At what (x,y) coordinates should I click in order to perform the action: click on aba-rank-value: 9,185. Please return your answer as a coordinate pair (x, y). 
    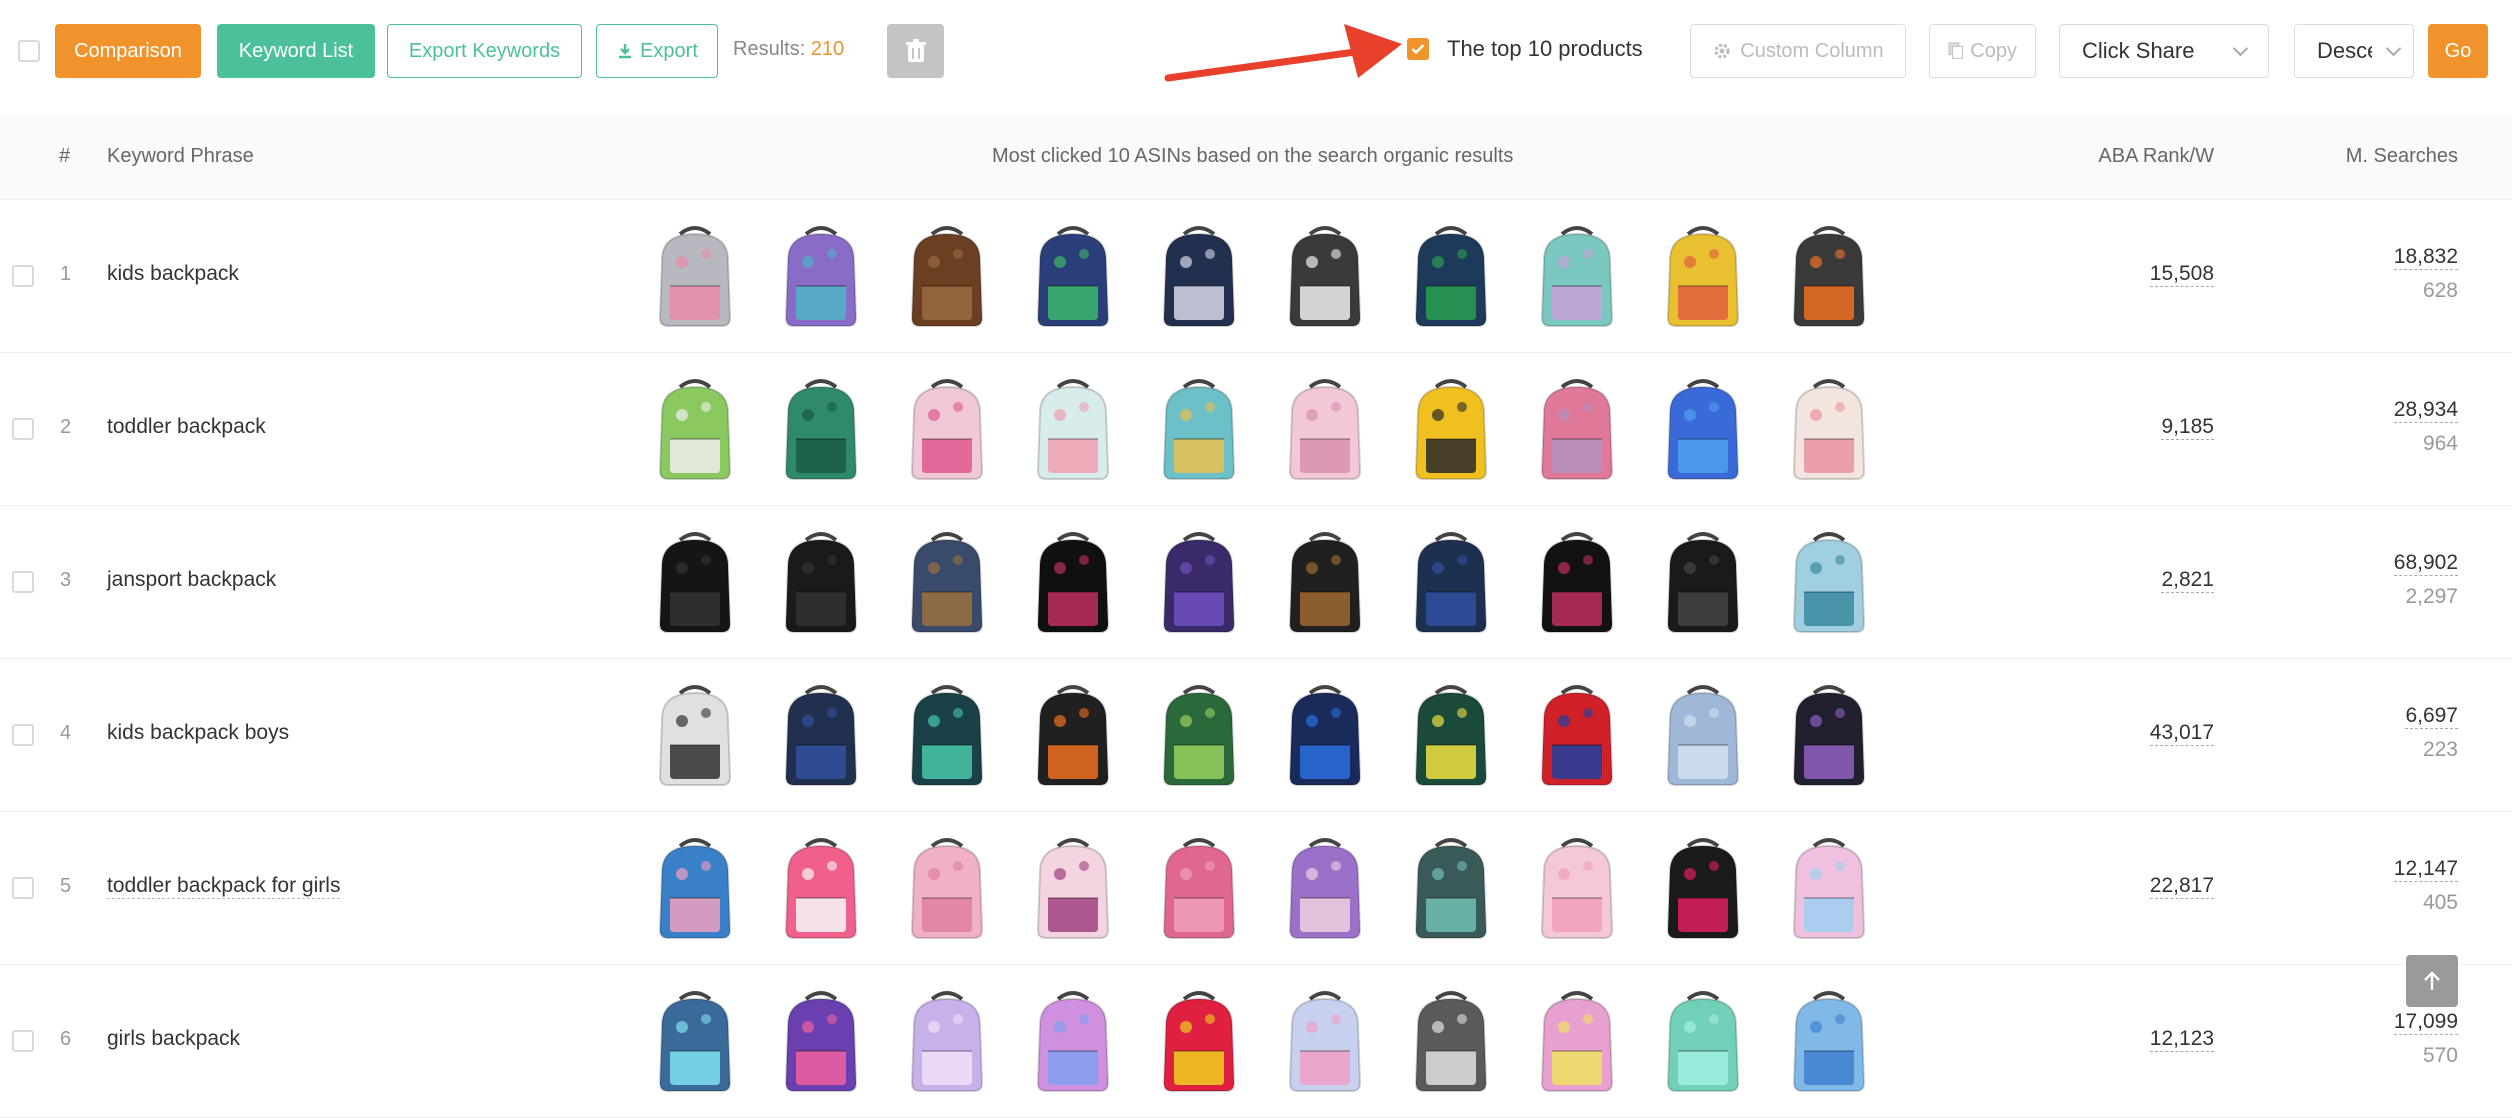
    Looking at the image, I should click on (2187, 427).